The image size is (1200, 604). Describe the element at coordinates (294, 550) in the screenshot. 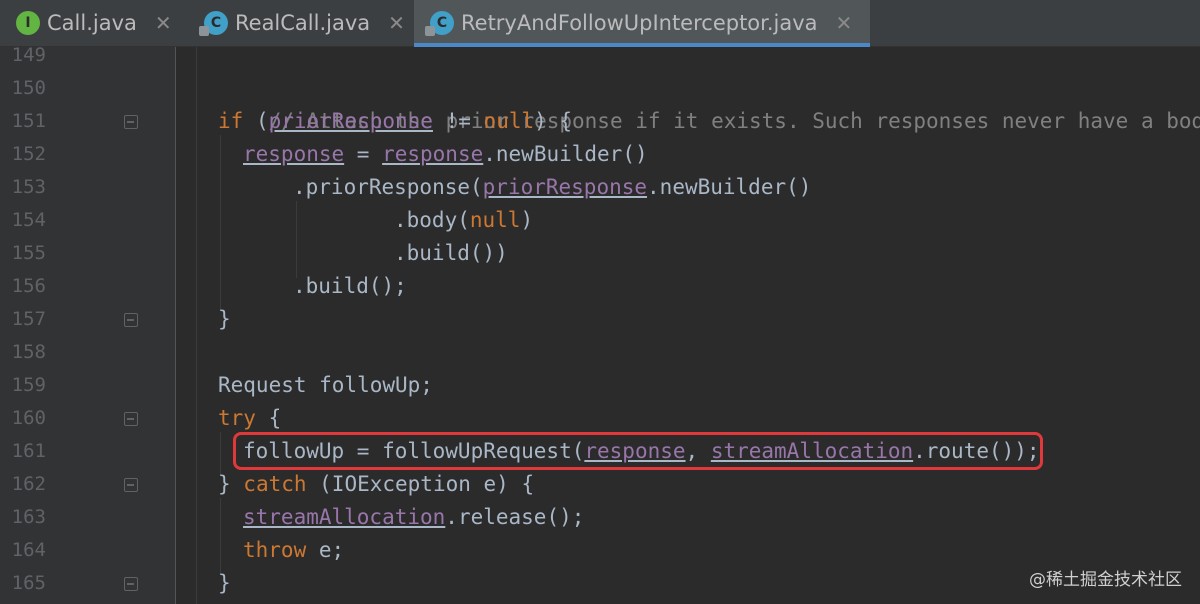

I see `code-line-164: throw e;` at that location.